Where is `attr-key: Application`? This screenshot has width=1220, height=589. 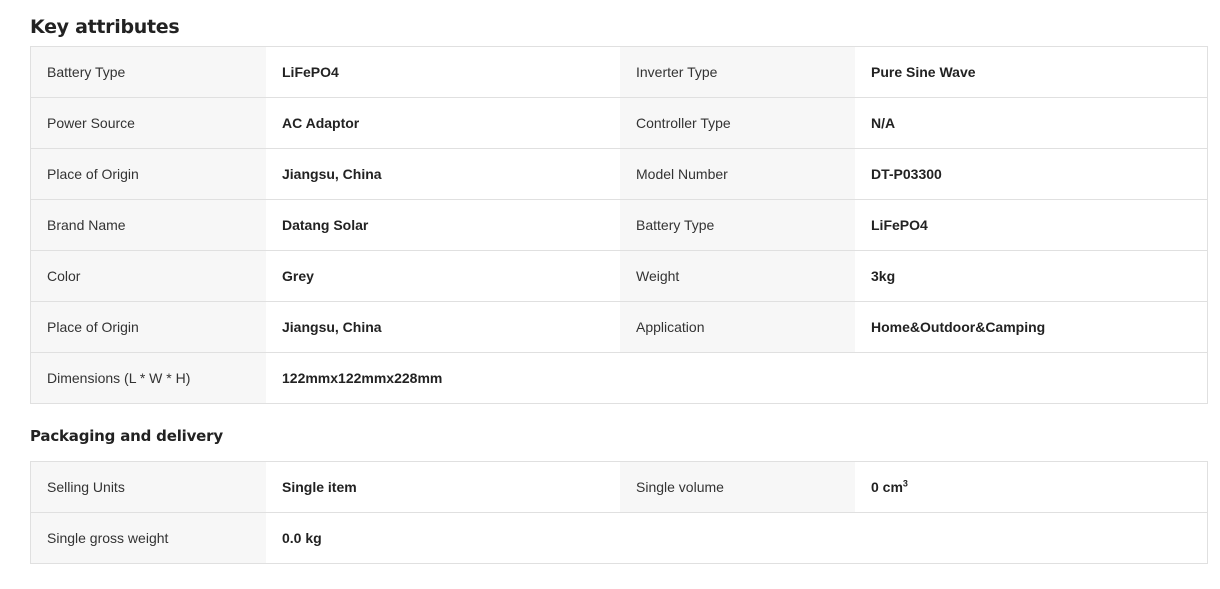 attr-key: Application is located at coordinates (737, 327).